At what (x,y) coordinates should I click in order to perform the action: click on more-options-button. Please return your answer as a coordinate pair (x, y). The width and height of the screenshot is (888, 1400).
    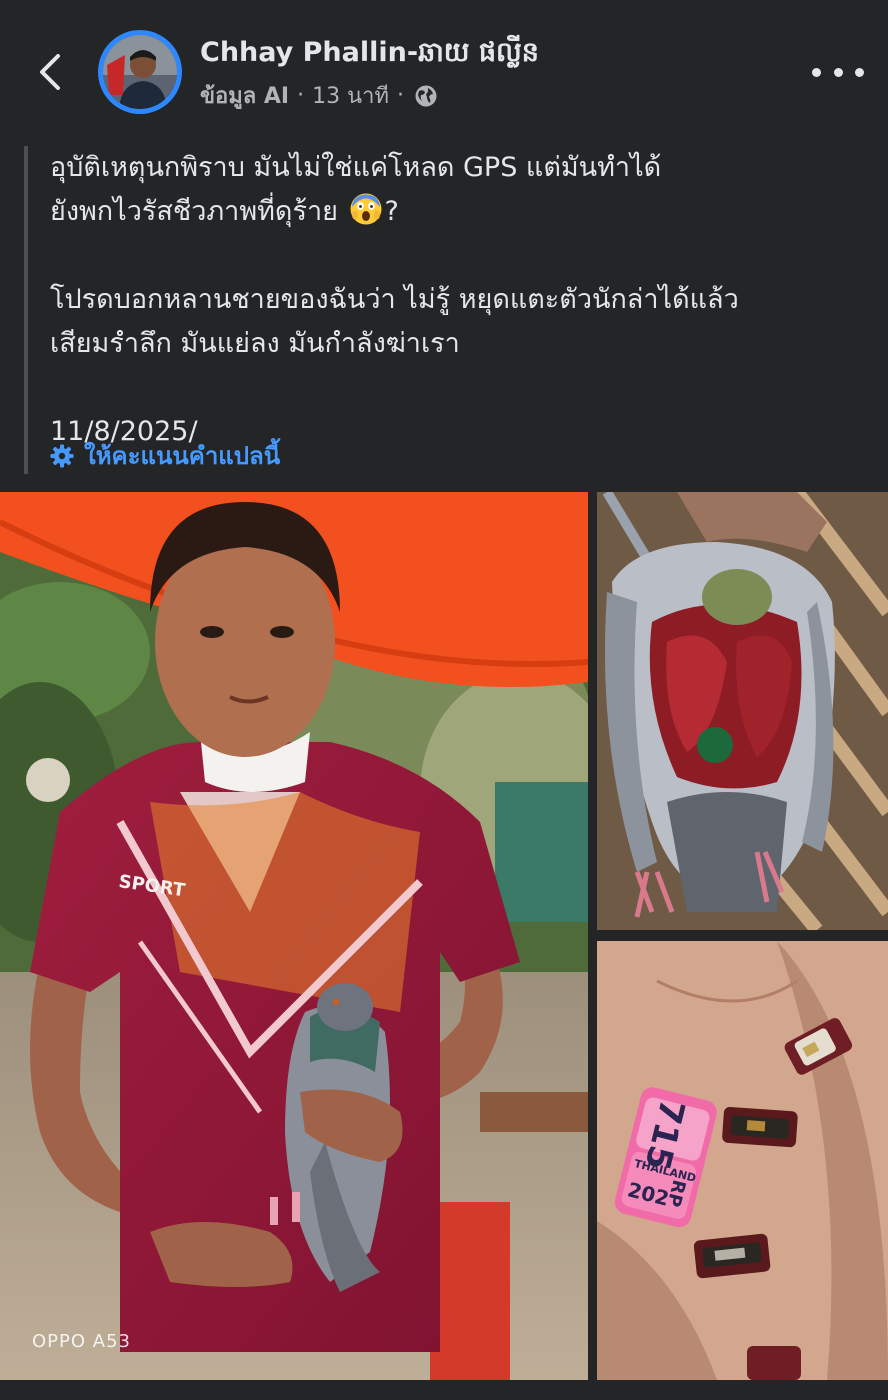
    Looking at the image, I should click on (838, 72).